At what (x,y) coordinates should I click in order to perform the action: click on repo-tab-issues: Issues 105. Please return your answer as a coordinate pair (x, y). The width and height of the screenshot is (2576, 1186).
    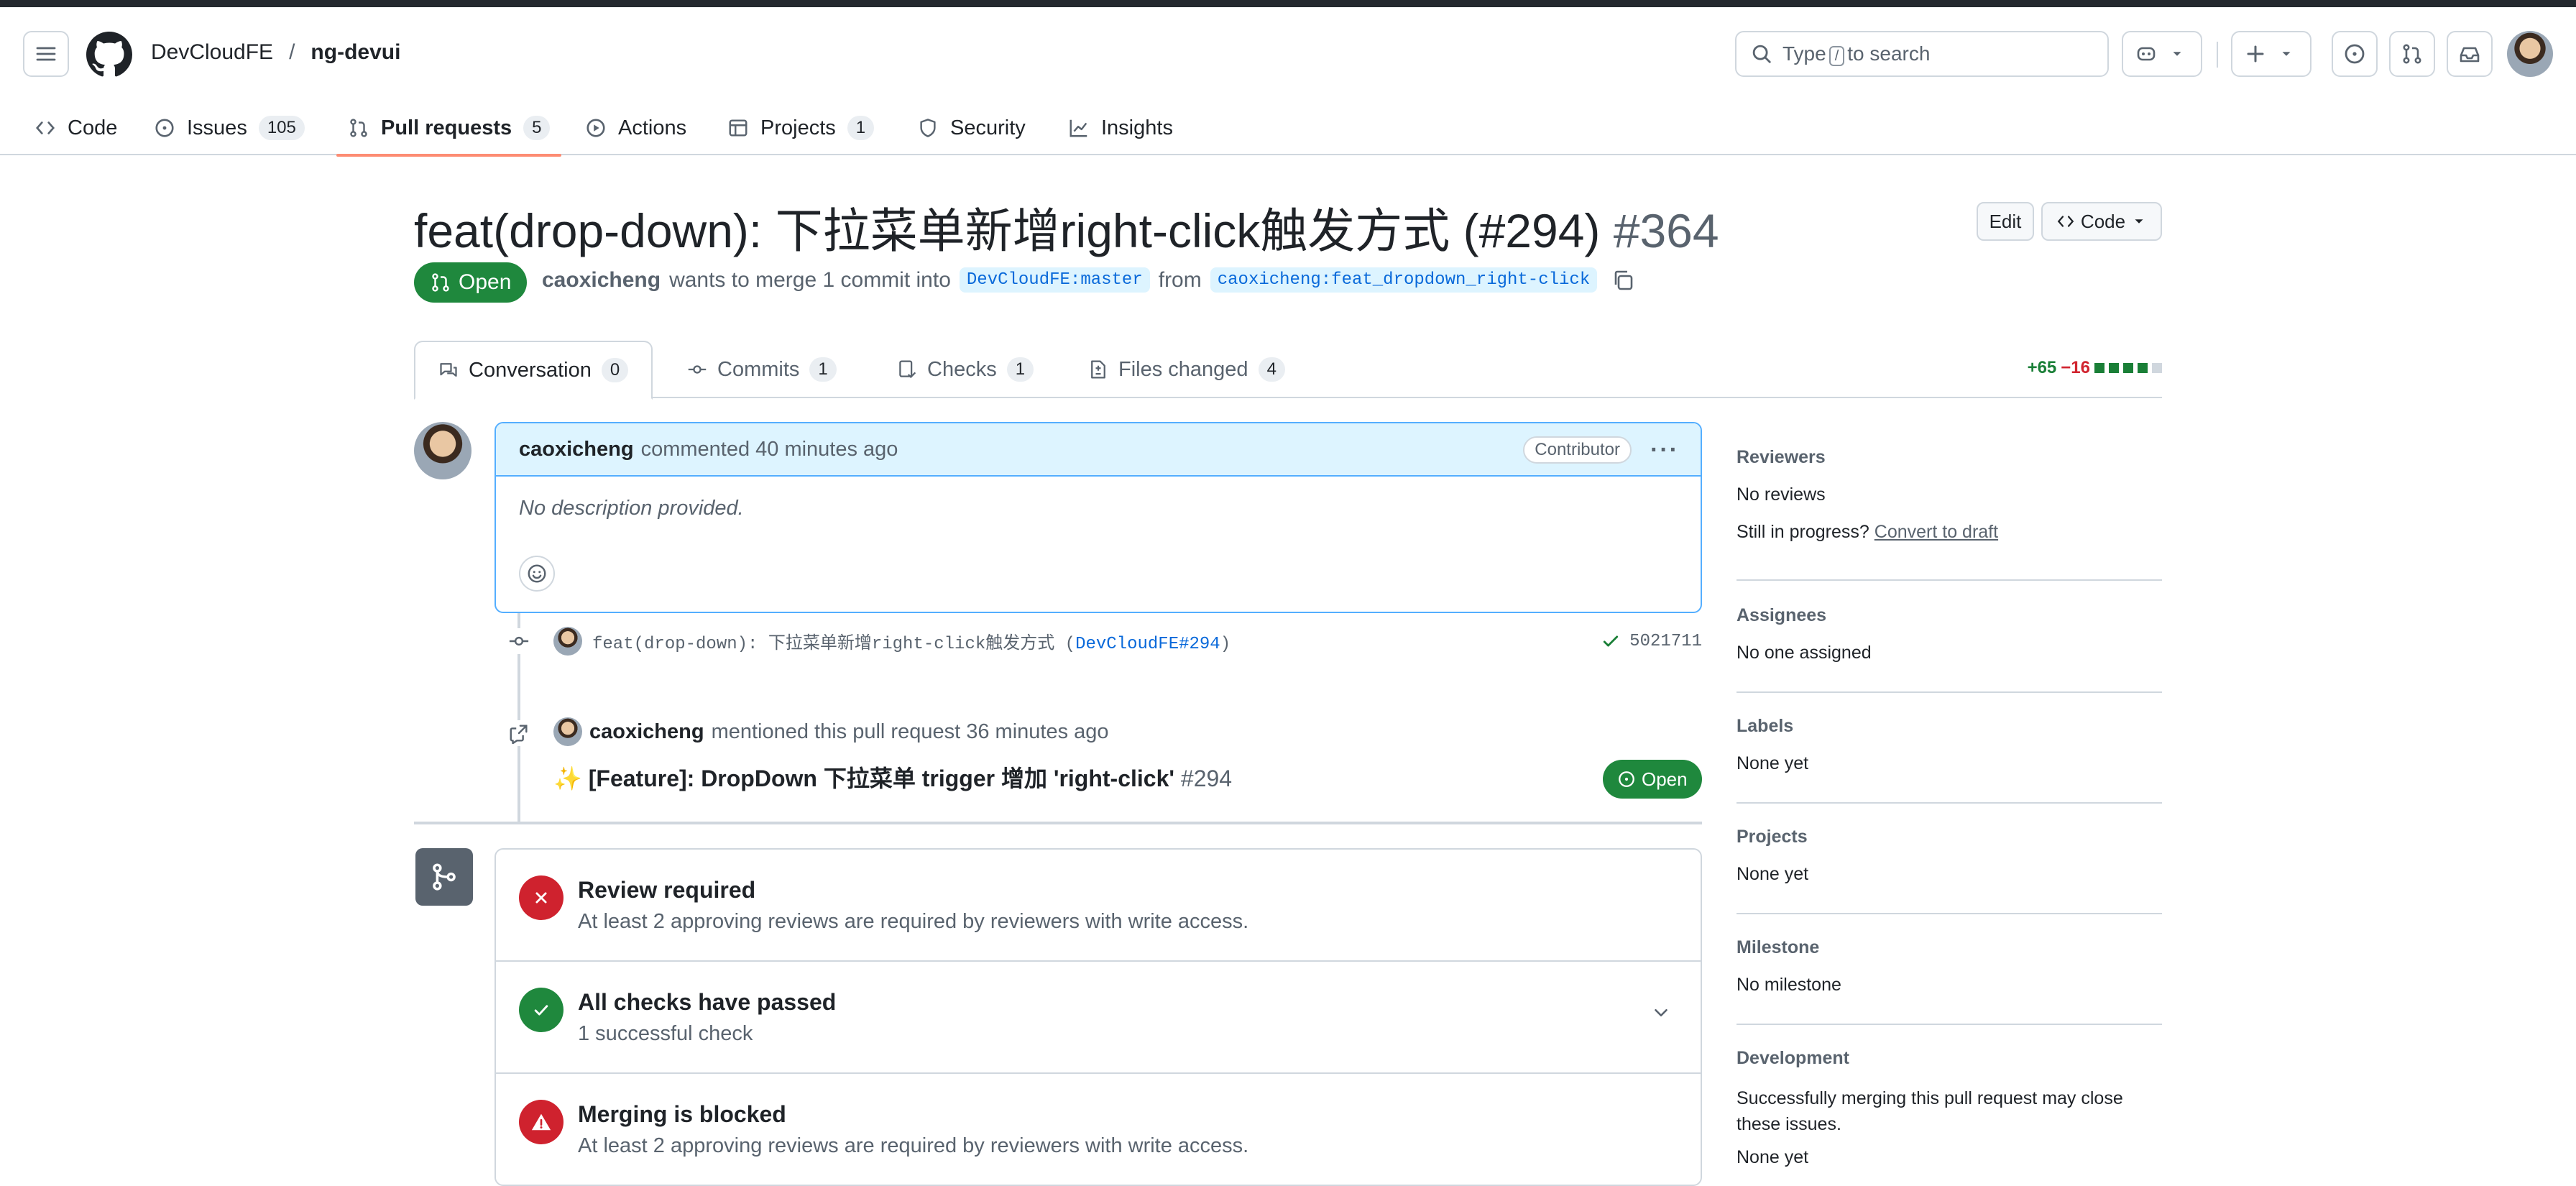
    Looking at the image, I should click on (229, 128).